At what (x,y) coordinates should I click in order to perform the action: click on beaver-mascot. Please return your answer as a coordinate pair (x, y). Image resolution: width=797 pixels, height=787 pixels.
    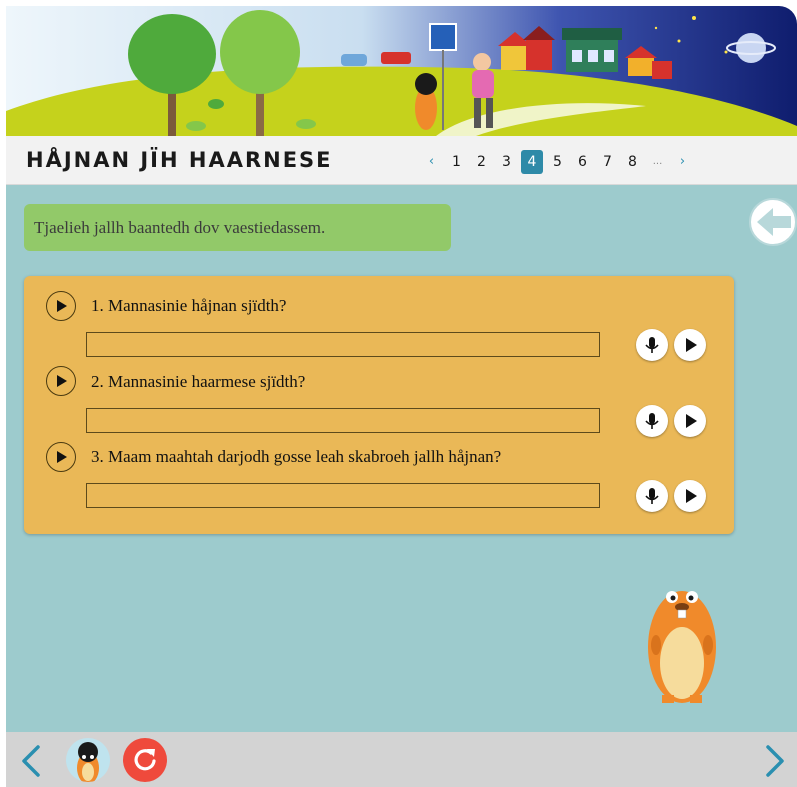
    Looking at the image, I should click on (682, 647).